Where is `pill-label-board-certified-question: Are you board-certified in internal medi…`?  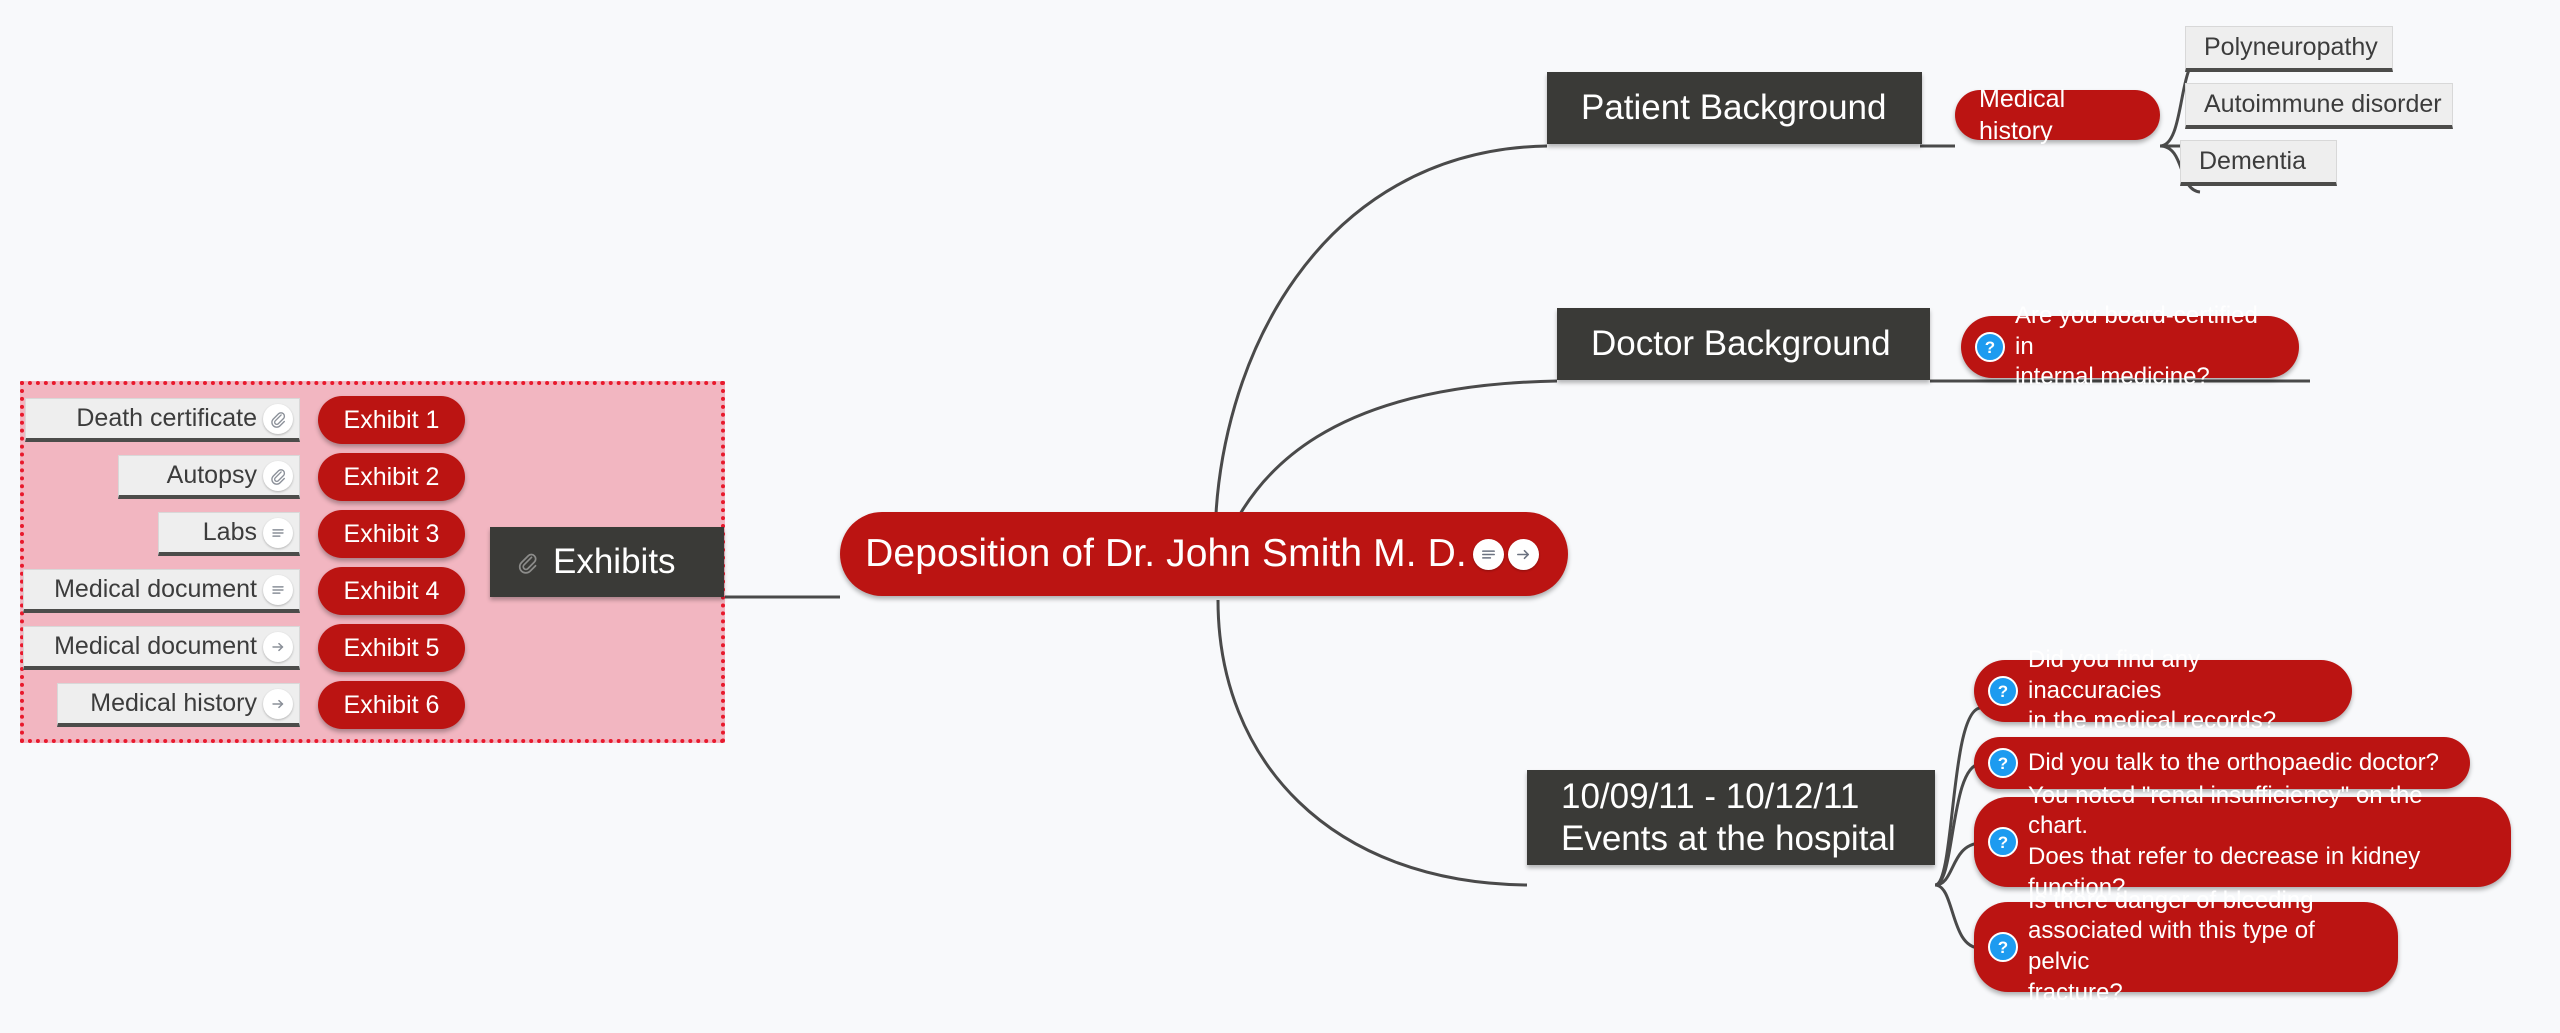 pill-label-board-certified-question: Are you board-certified in internal medi… is located at coordinates (2136, 346).